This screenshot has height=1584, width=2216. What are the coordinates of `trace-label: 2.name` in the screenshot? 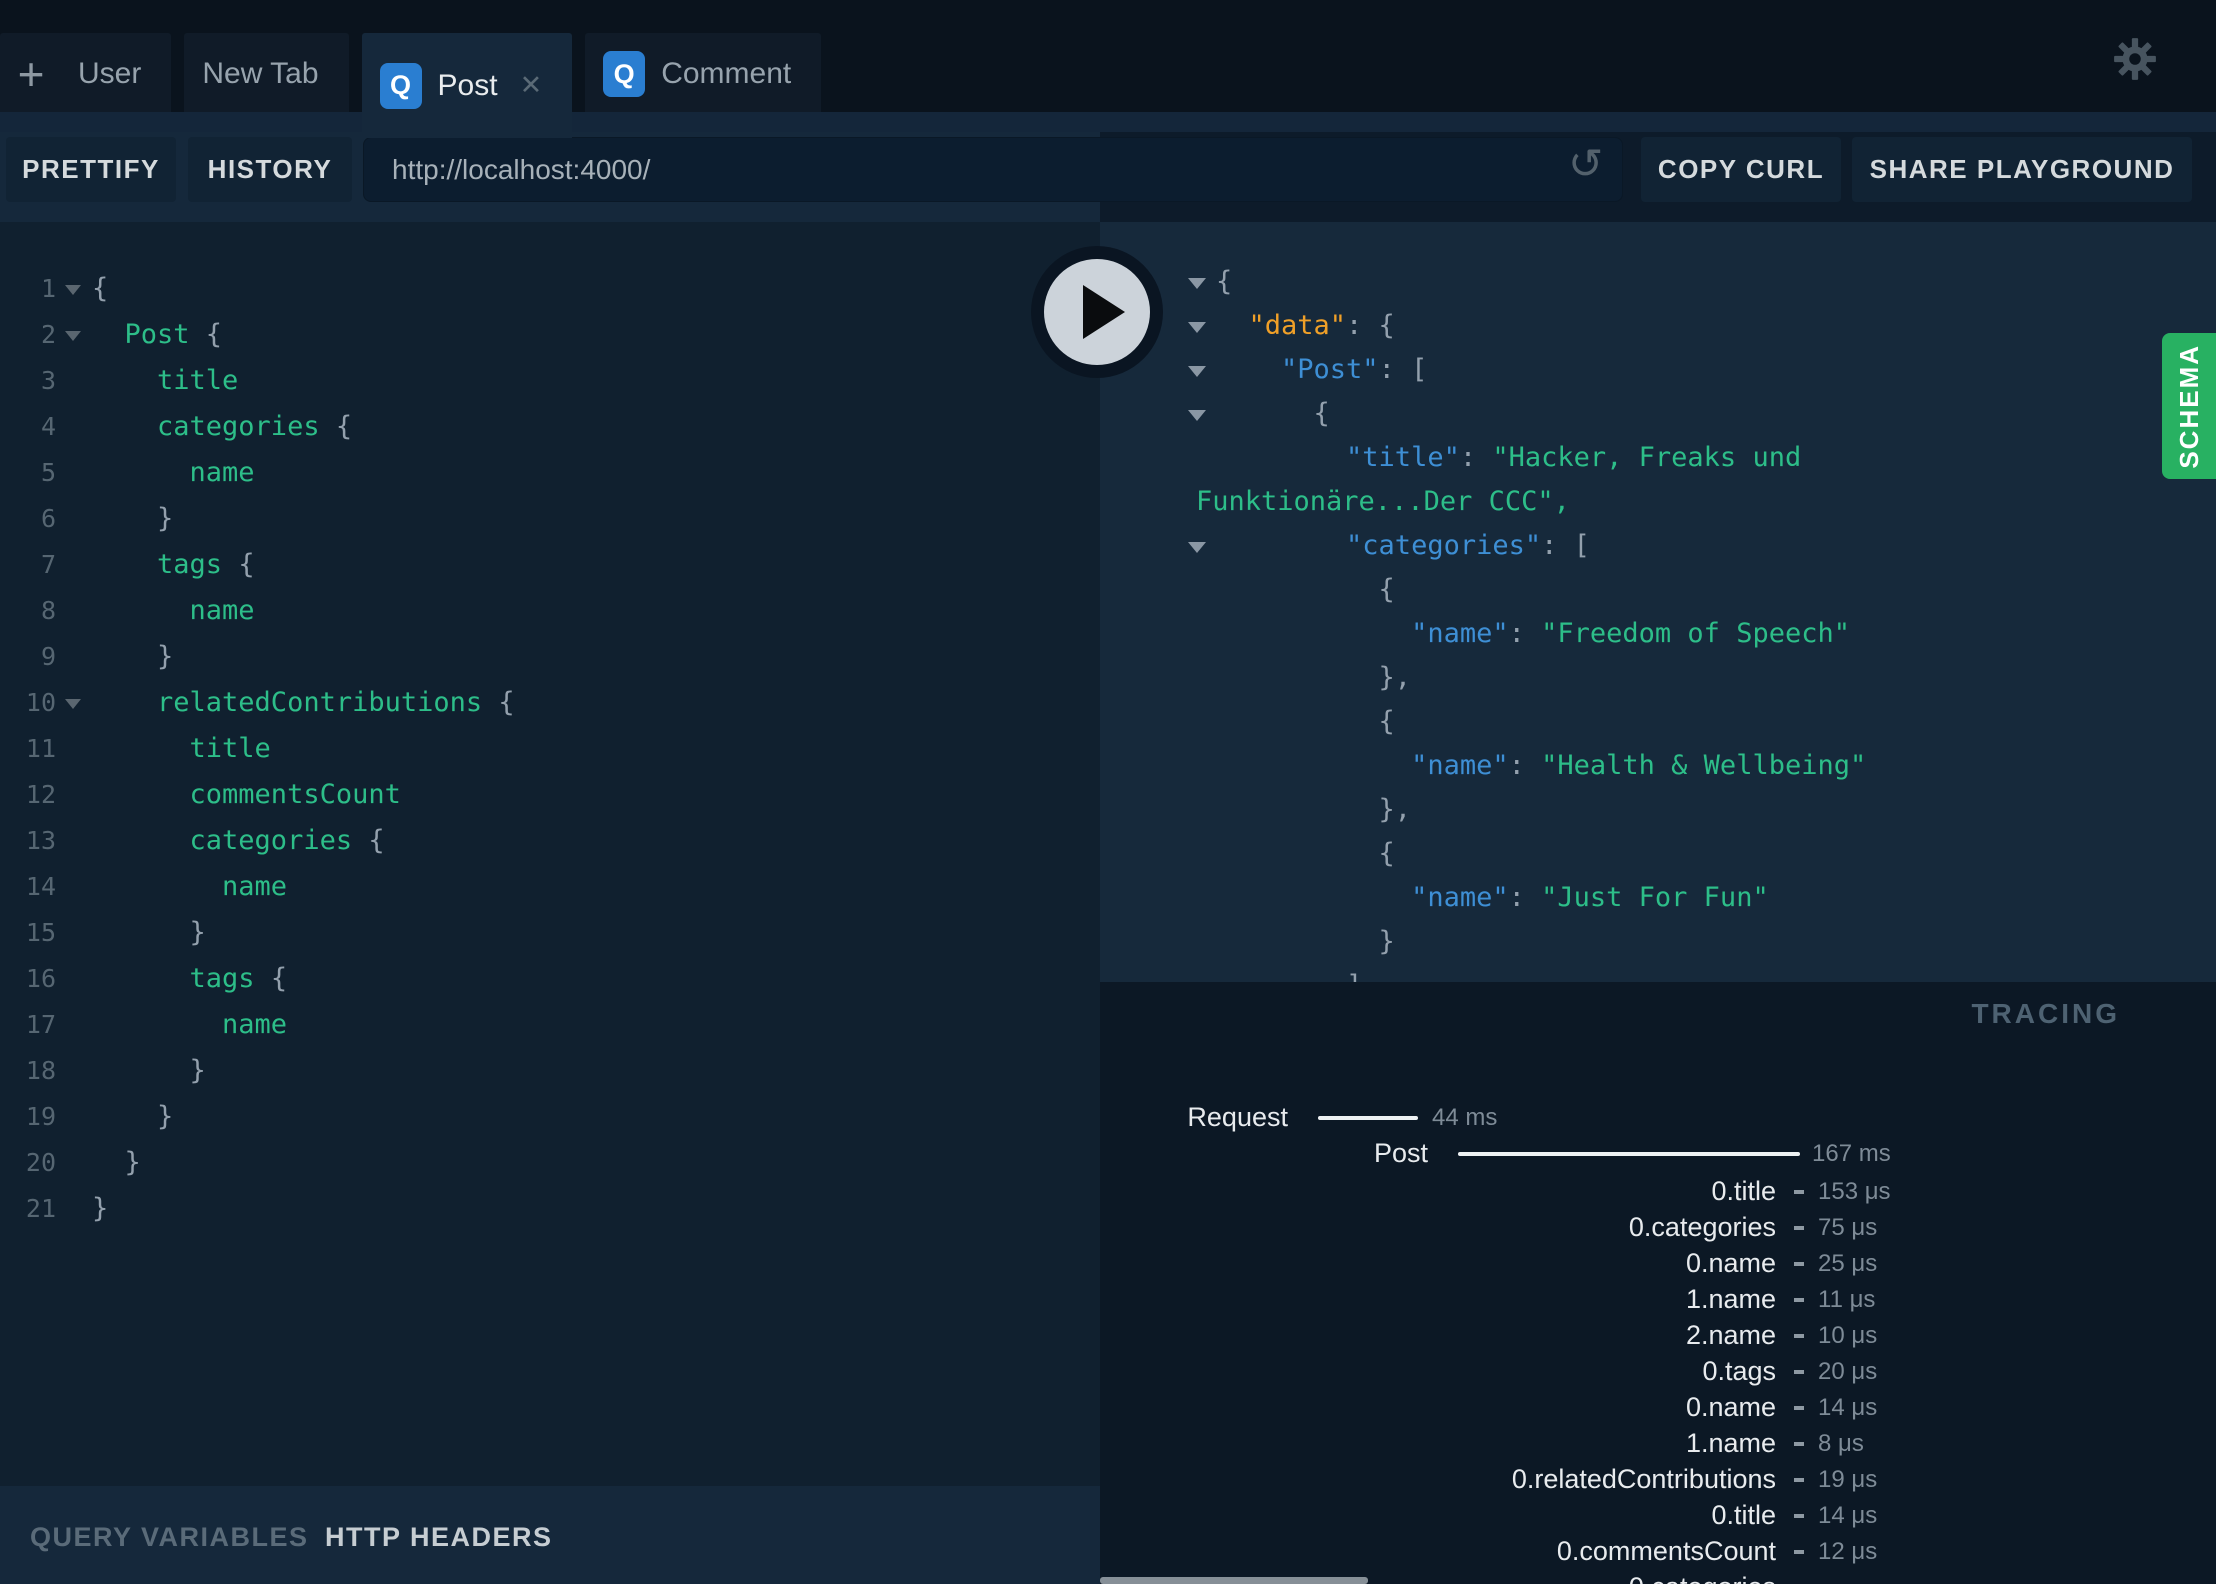 It's located at (1730, 1335).